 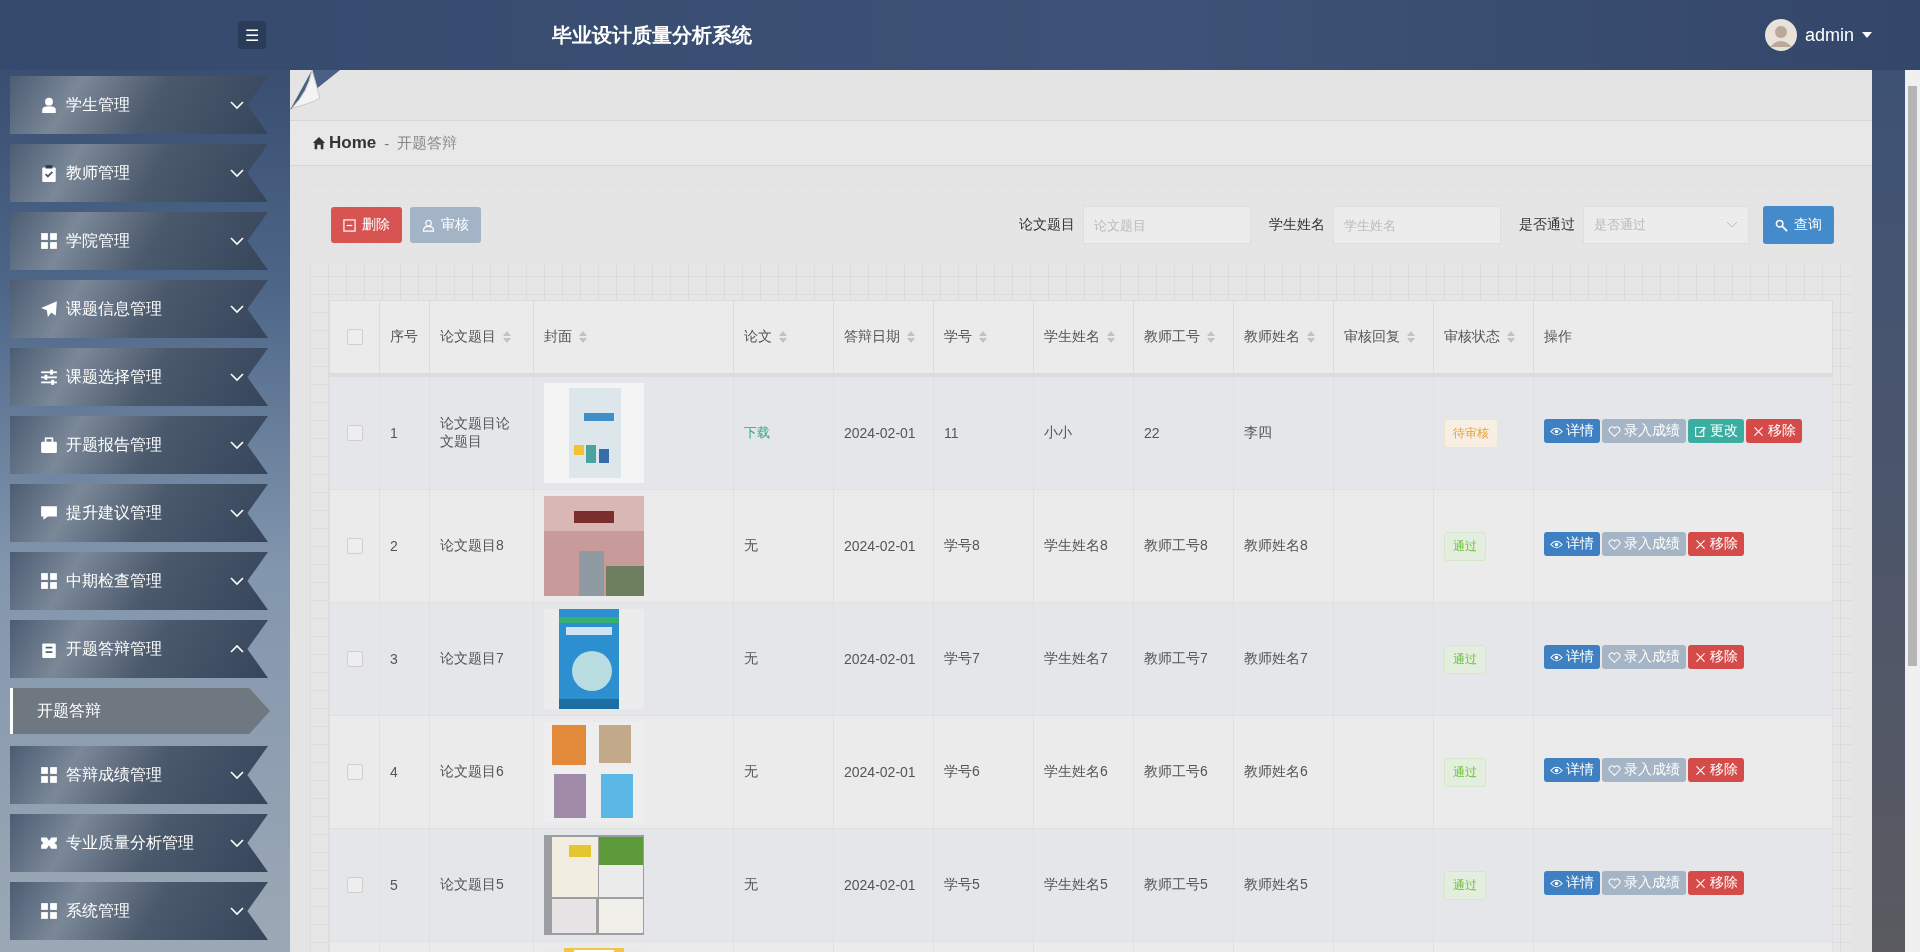 I want to click on system-title: 毕业设计质量分析系统, so click(x=652, y=35).